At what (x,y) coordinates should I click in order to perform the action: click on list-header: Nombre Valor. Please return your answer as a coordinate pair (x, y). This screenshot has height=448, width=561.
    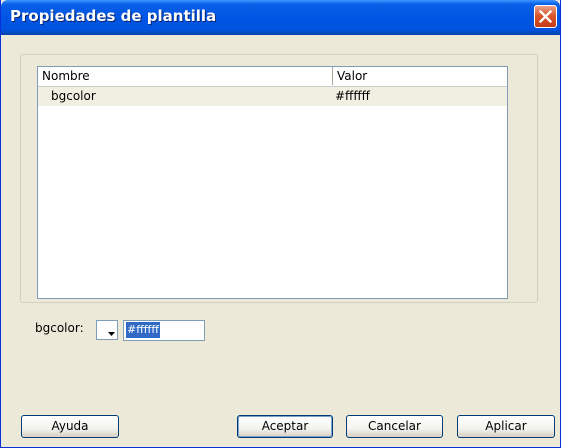
    Looking at the image, I should click on (272, 77).